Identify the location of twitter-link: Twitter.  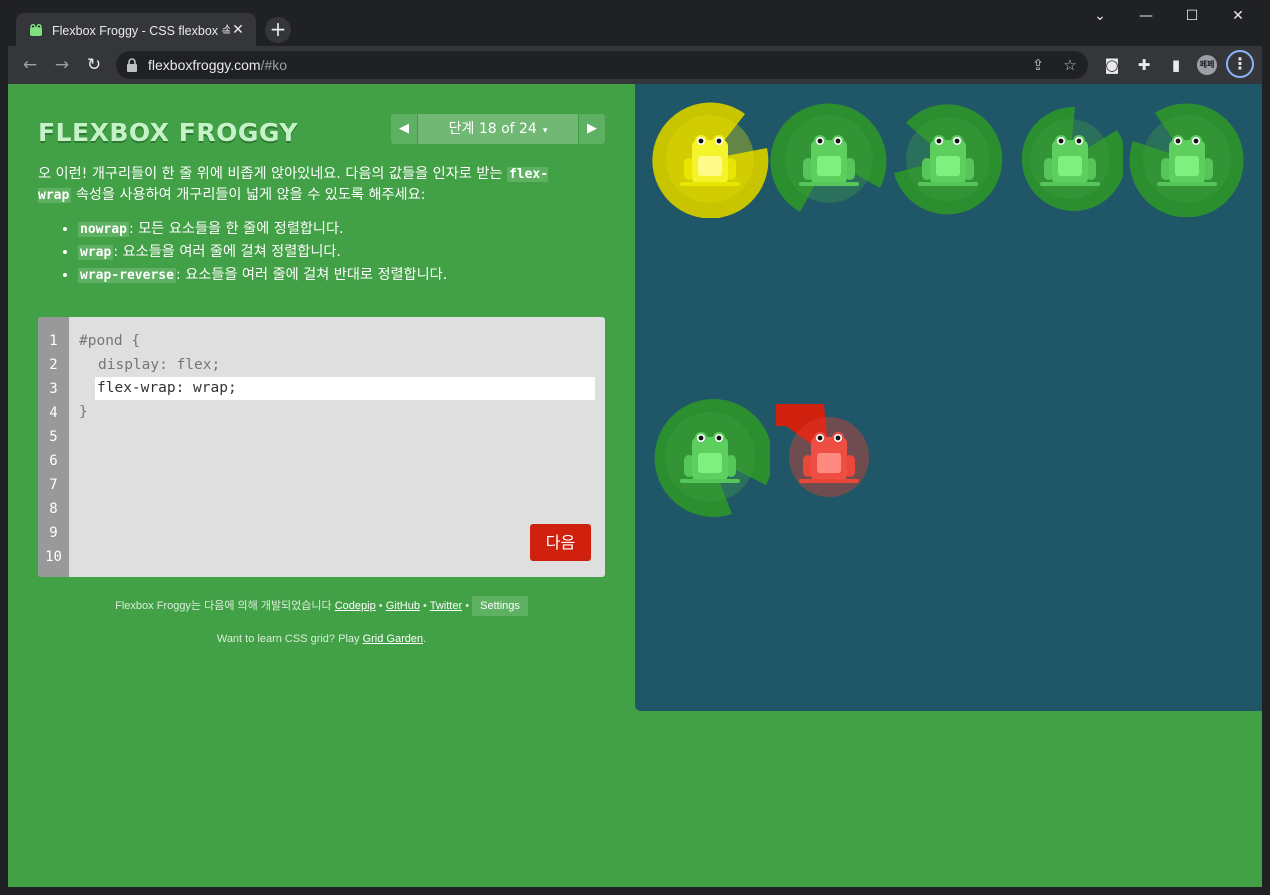
(446, 606).